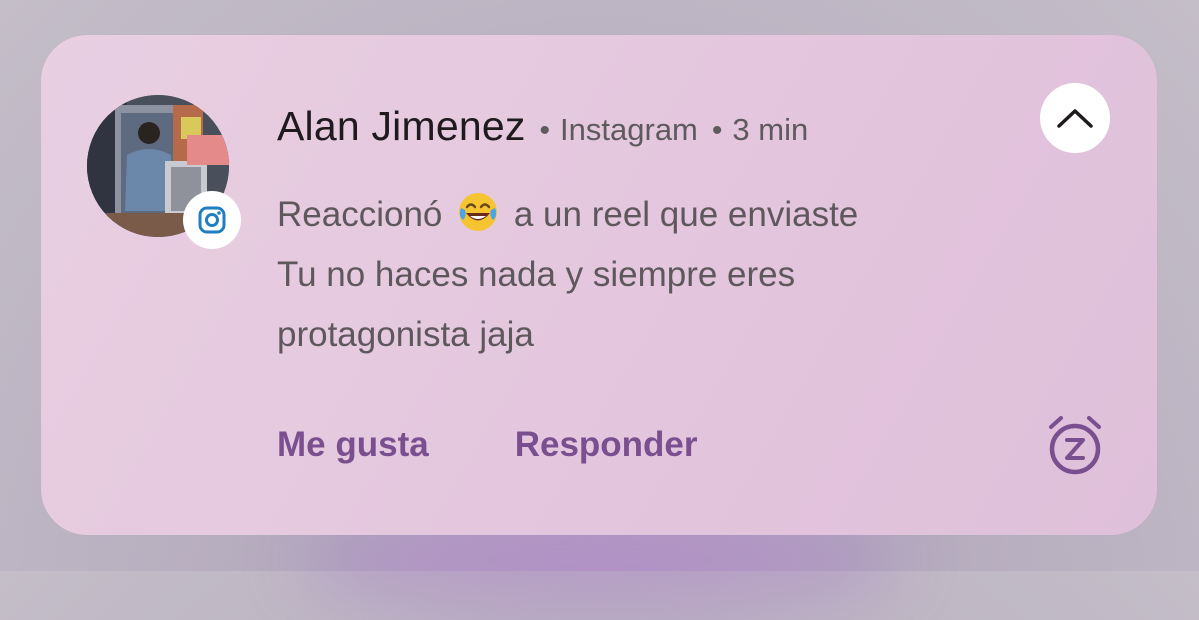  I want to click on instagram-badge, so click(212, 220).